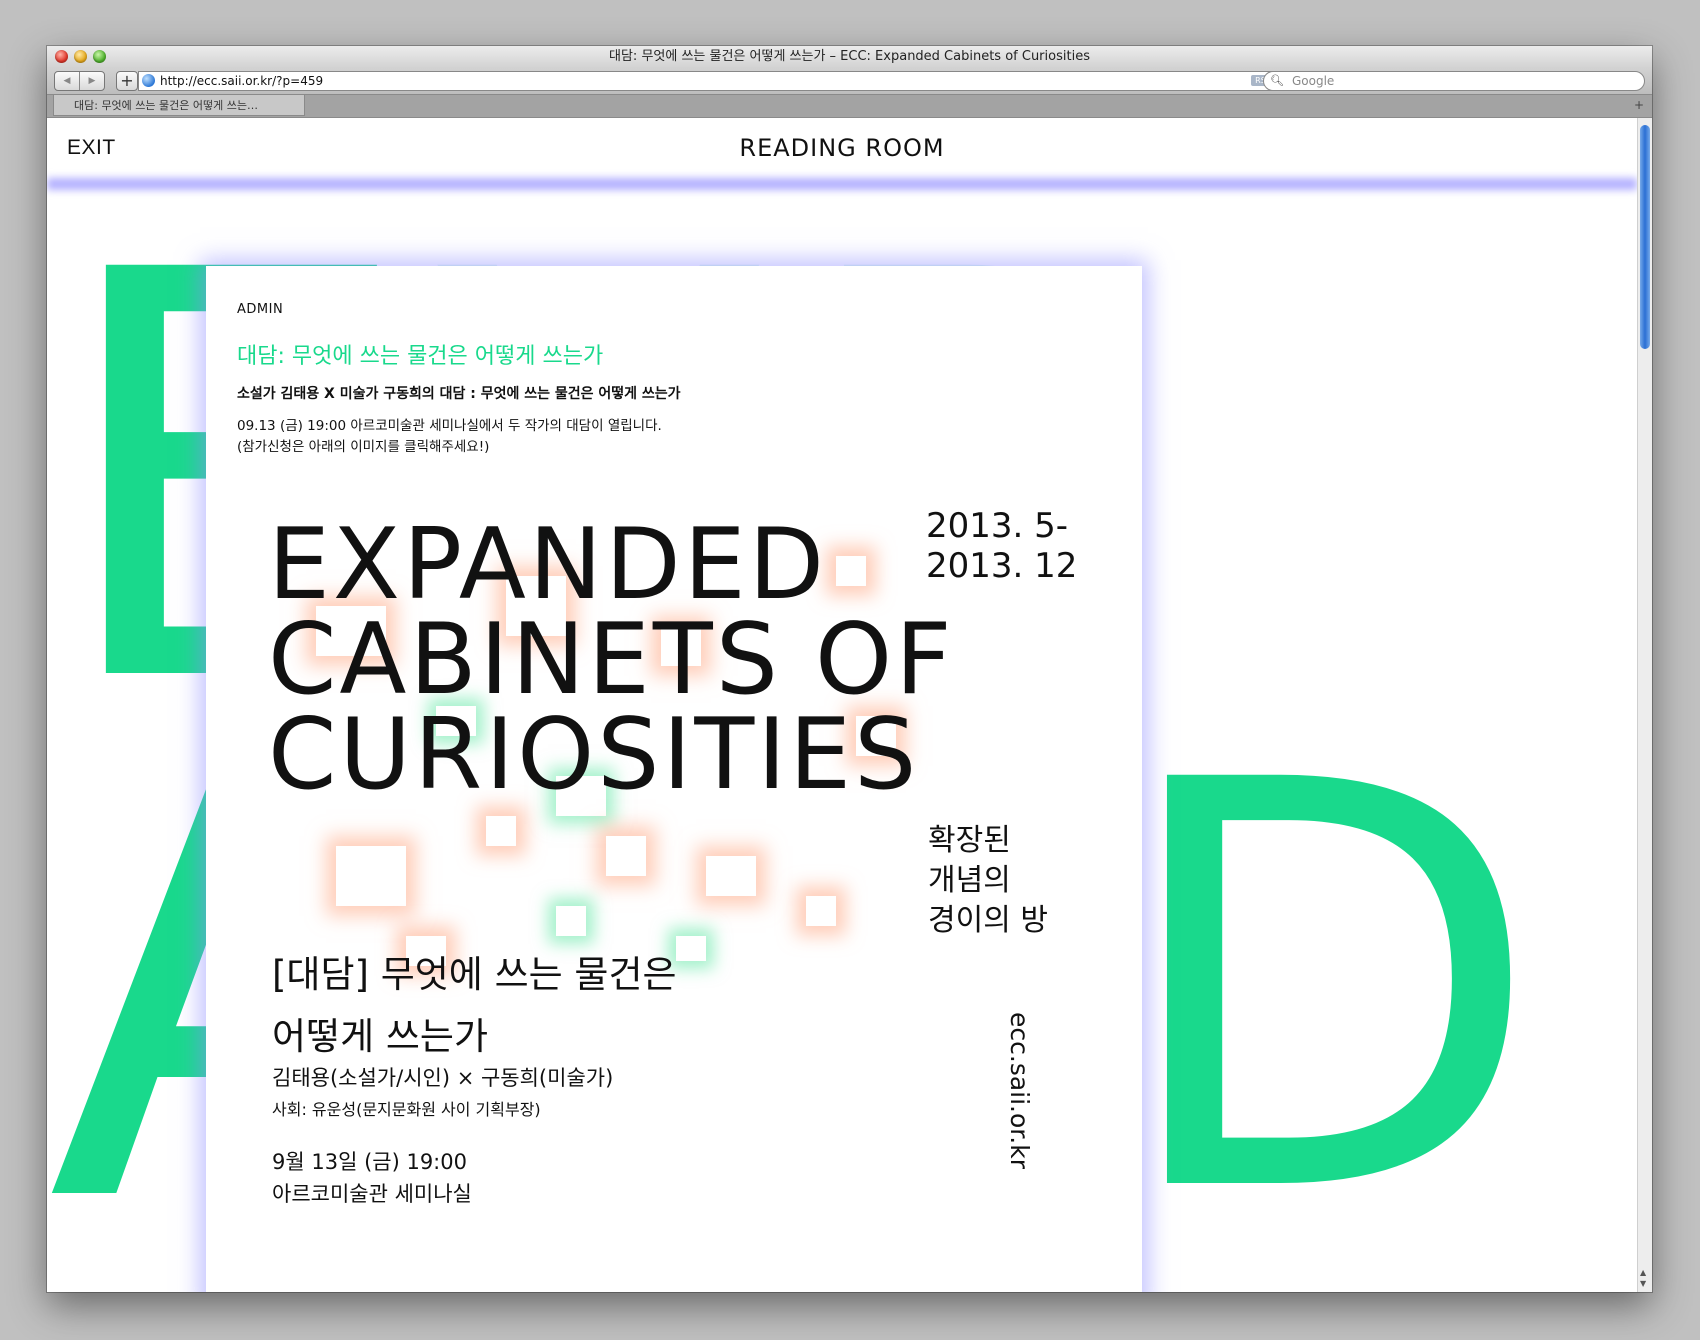 The height and width of the screenshot is (1340, 1700). Describe the element at coordinates (594, 755) in the screenshot. I see `poster-title-line3: CURIOSITIES` at that location.